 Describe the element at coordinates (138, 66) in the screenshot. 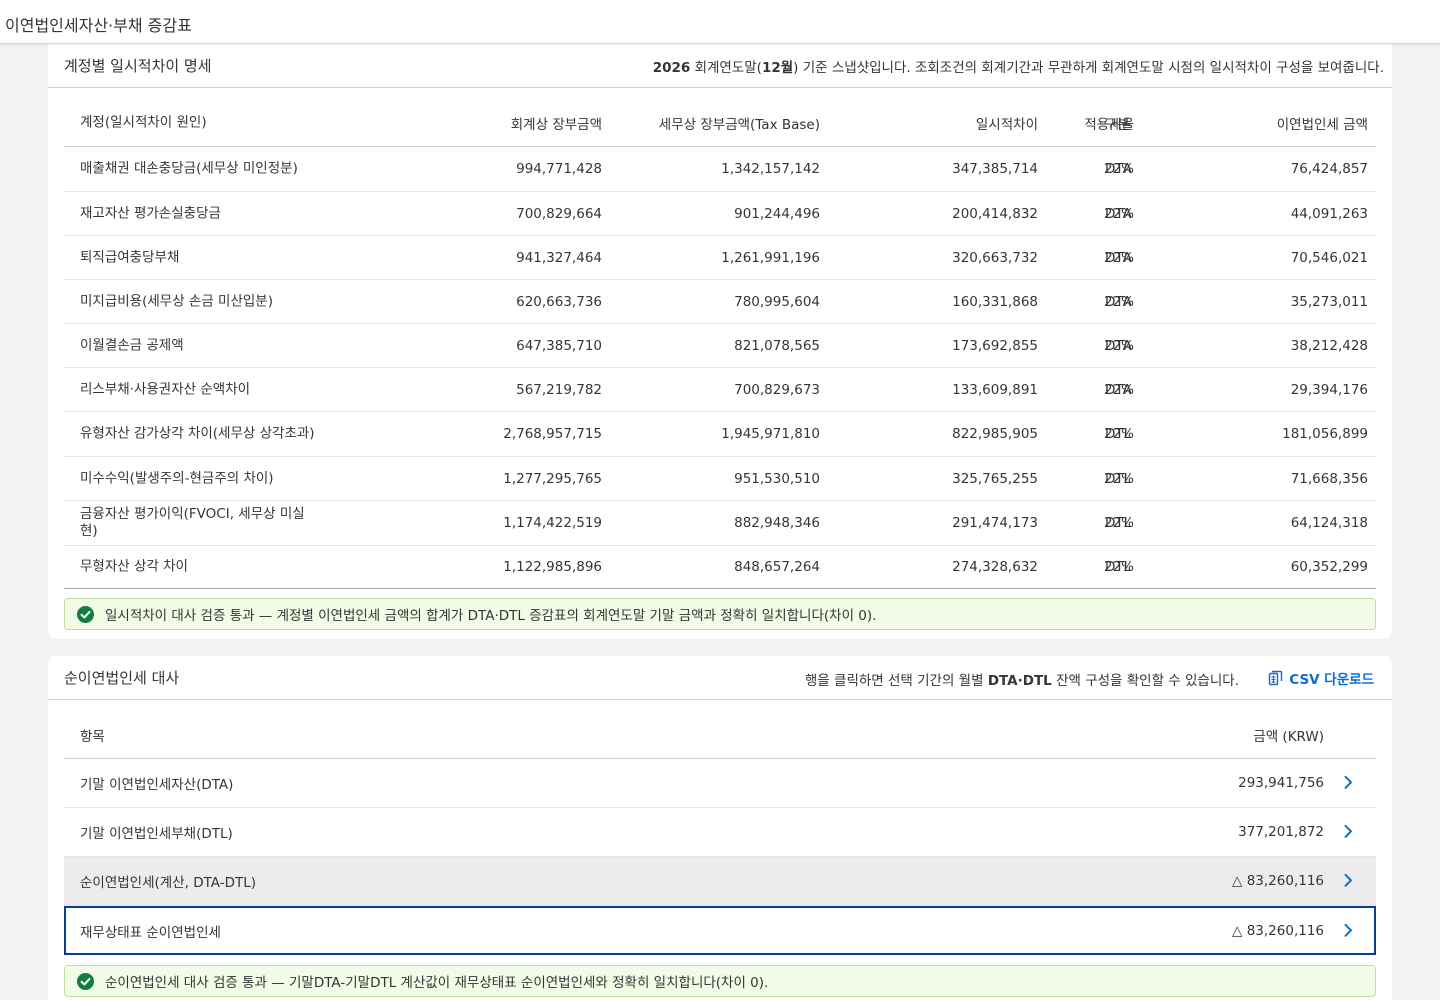

I see `section-title: 계정별 일시적차이 명세` at that location.